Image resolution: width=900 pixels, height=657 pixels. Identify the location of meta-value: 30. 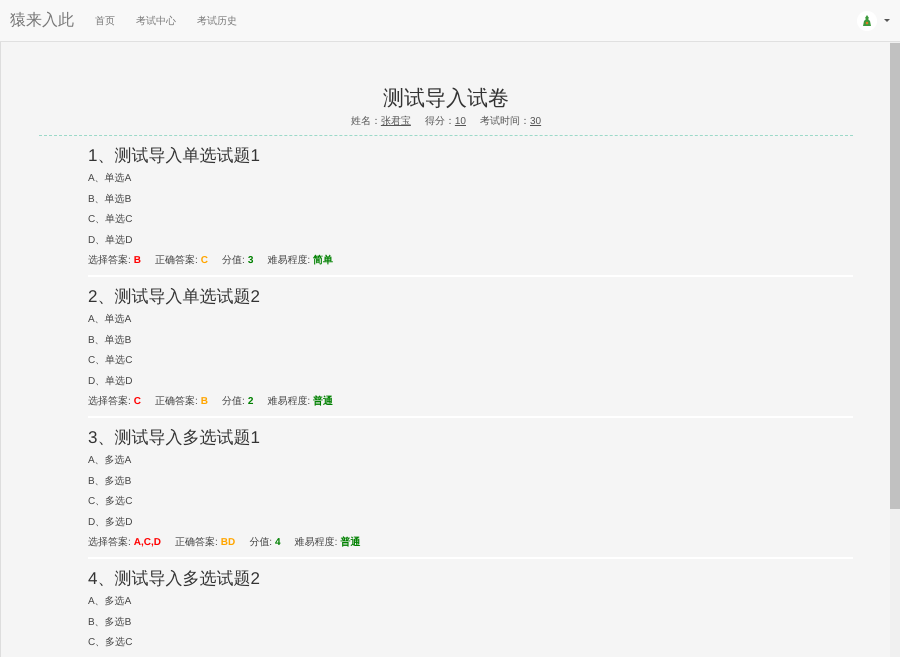
(536, 121).